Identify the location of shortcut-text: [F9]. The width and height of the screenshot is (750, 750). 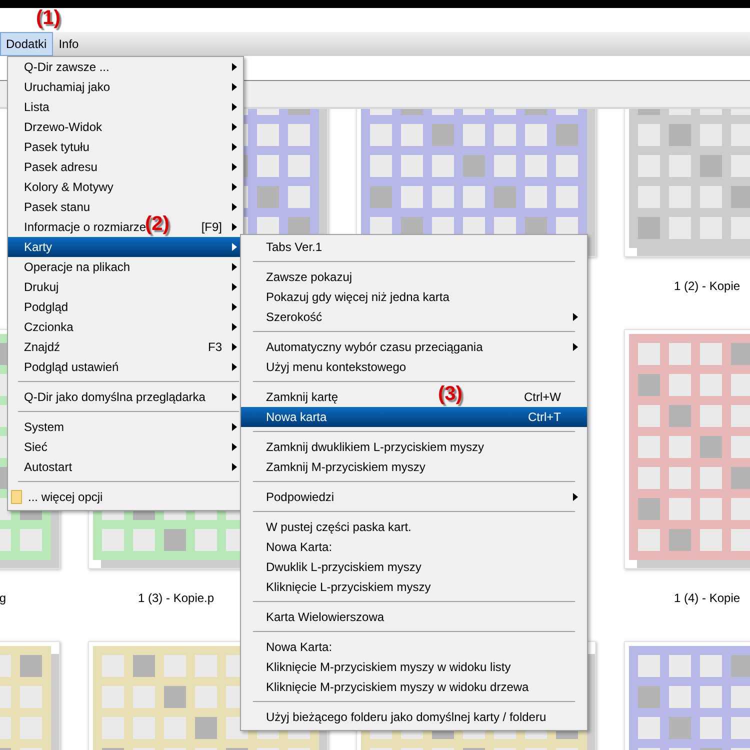
(211, 227).